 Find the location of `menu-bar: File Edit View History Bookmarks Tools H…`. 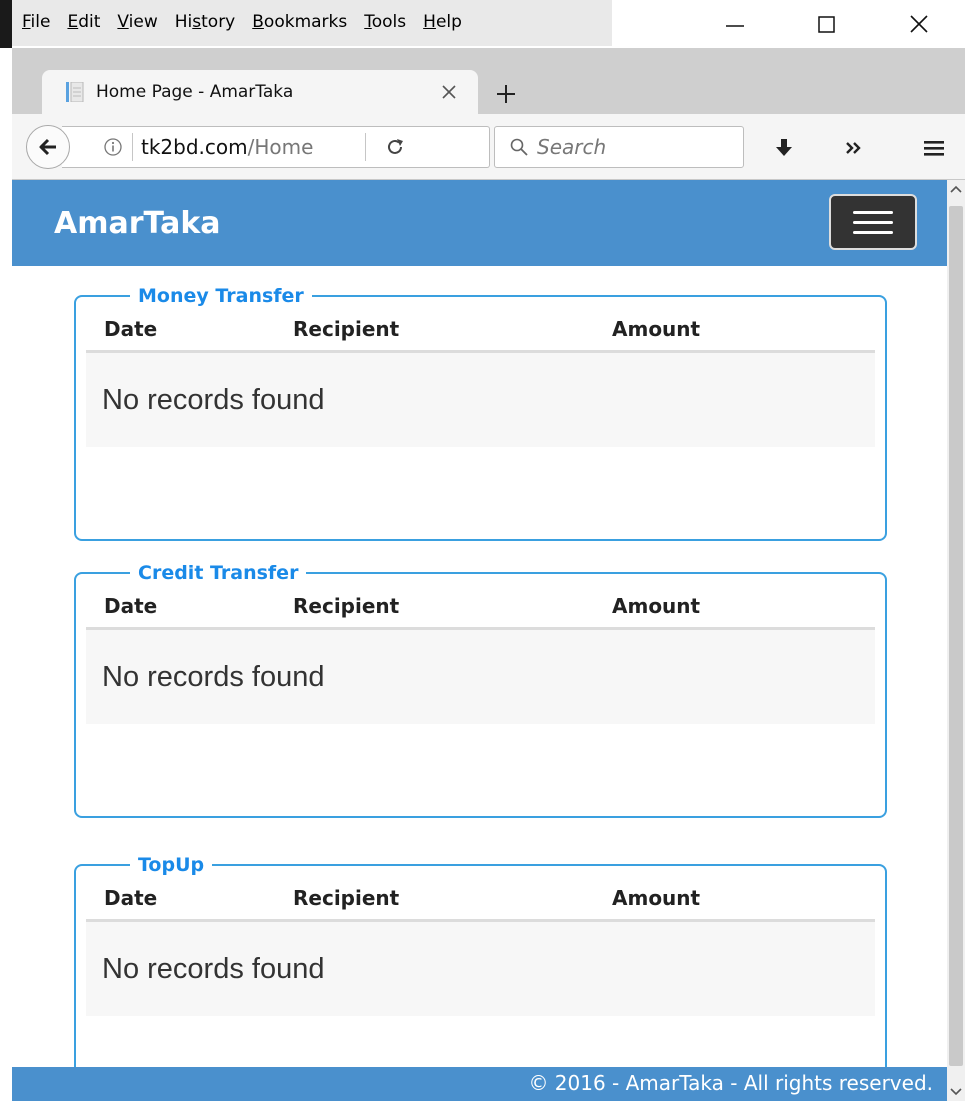

menu-bar: File Edit View History Bookmarks Tools H… is located at coordinates (312, 23).